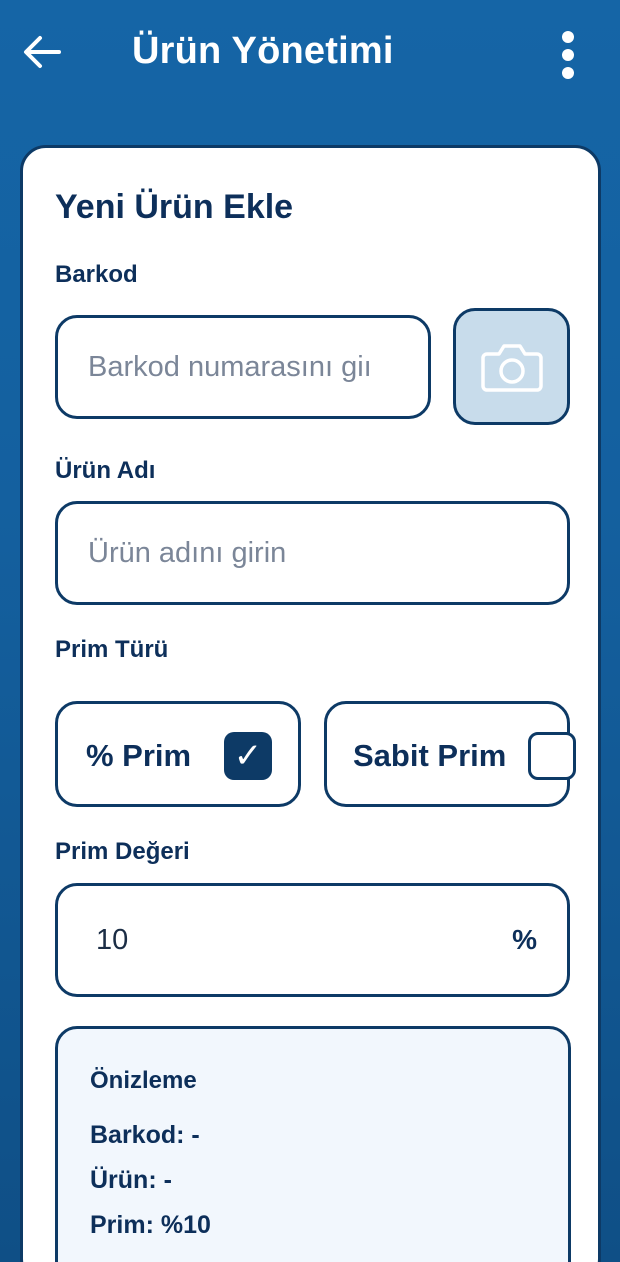  I want to click on more-options-button, so click(568, 55).